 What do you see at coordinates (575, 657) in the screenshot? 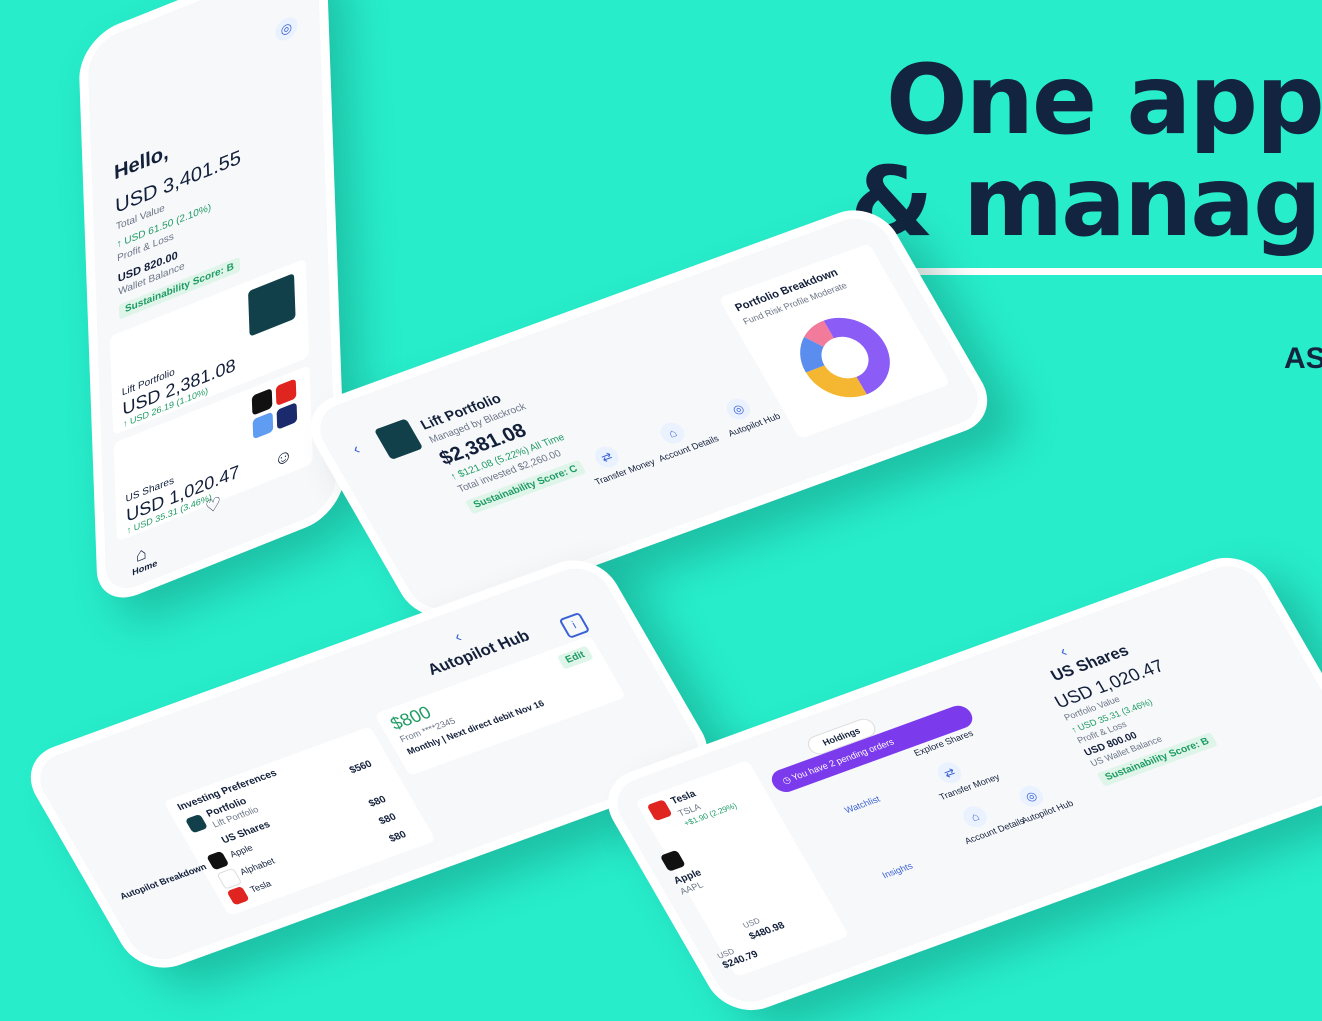
I see `edit-button: Edit` at bounding box center [575, 657].